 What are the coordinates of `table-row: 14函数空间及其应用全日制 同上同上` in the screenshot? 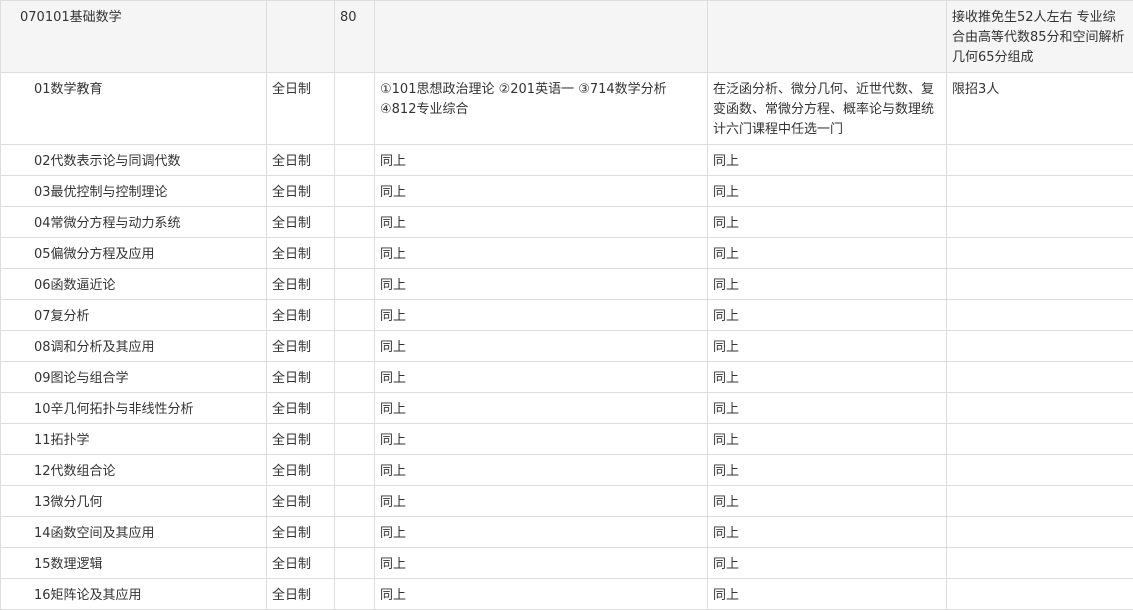 It's located at (567, 532).